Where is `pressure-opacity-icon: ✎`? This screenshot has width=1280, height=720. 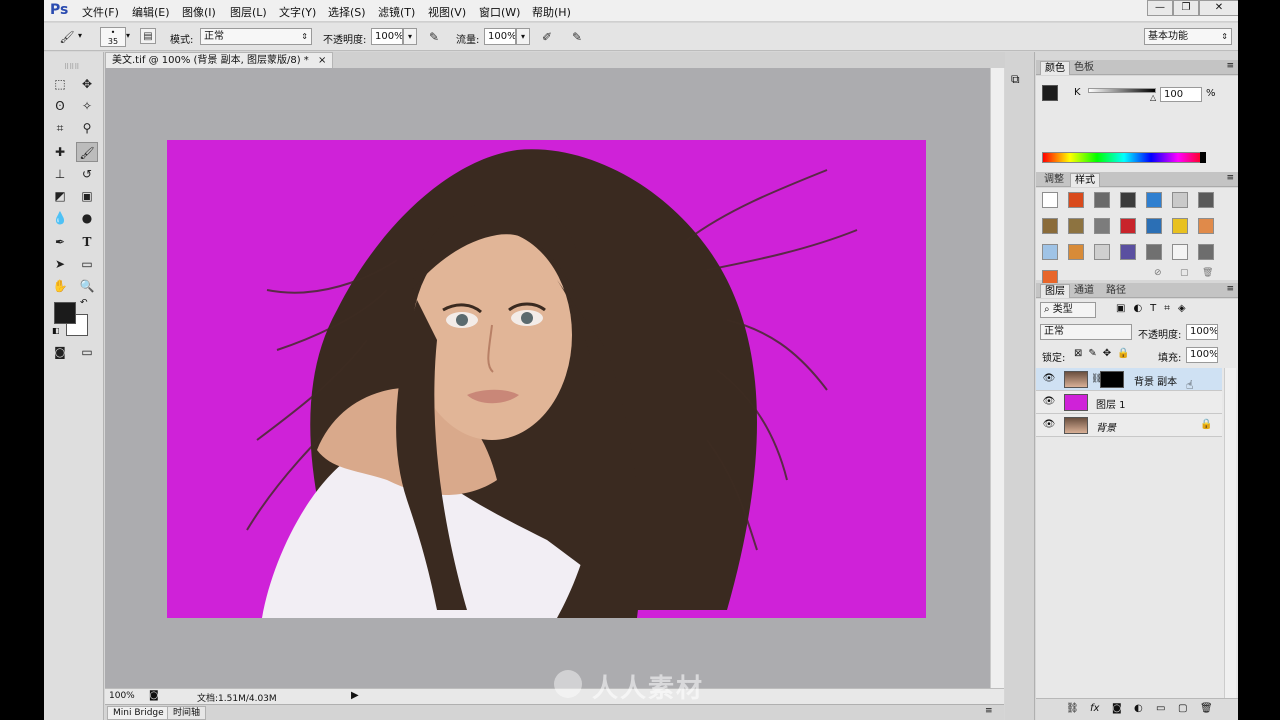 pressure-opacity-icon: ✎ is located at coordinates (434, 37).